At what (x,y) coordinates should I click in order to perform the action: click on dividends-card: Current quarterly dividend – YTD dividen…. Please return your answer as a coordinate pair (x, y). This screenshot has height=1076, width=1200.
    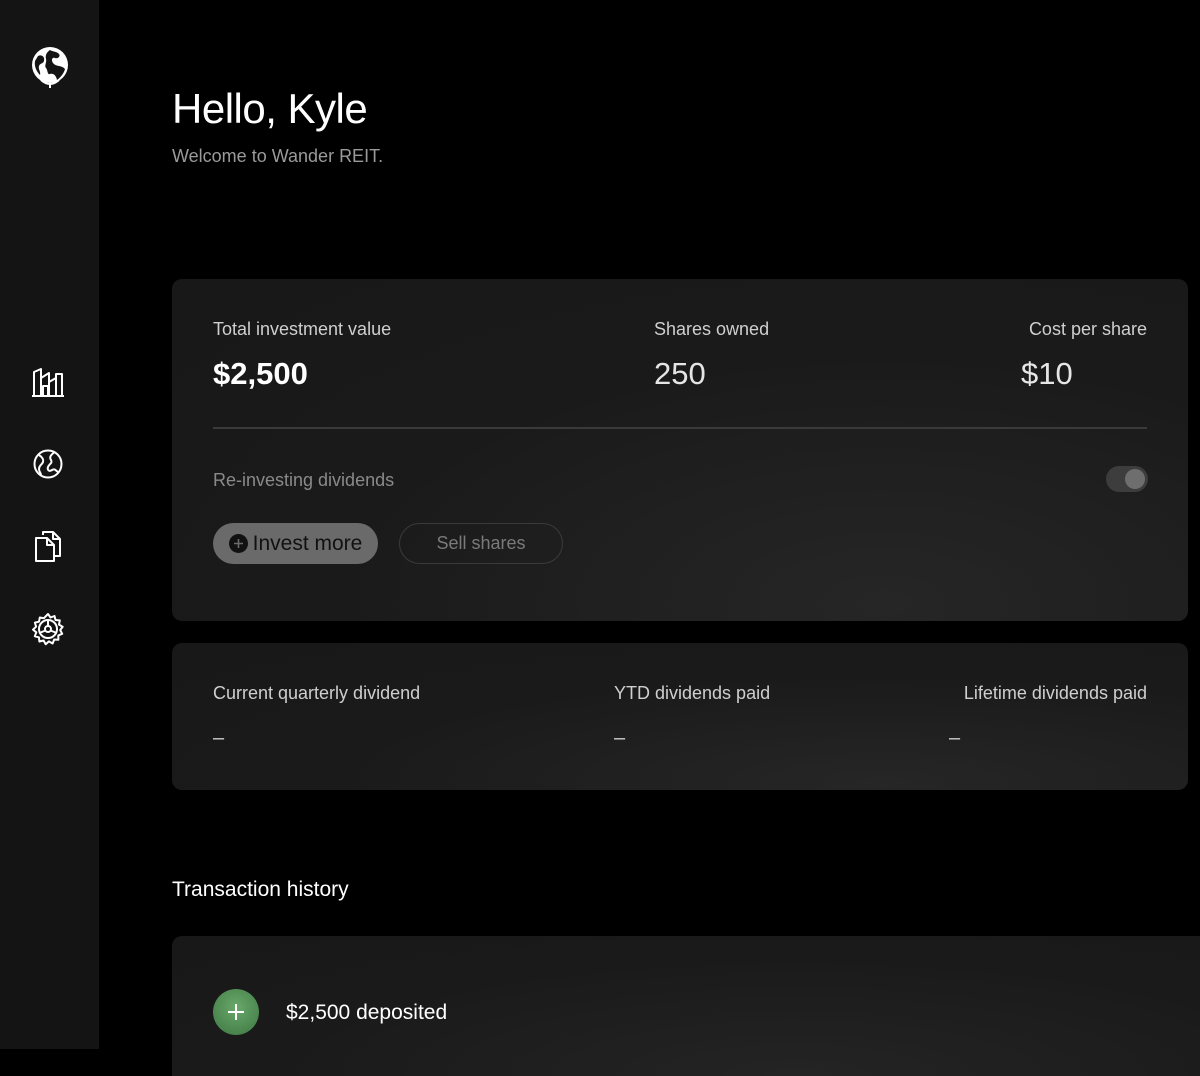
    Looking at the image, I should click on (680, 716).